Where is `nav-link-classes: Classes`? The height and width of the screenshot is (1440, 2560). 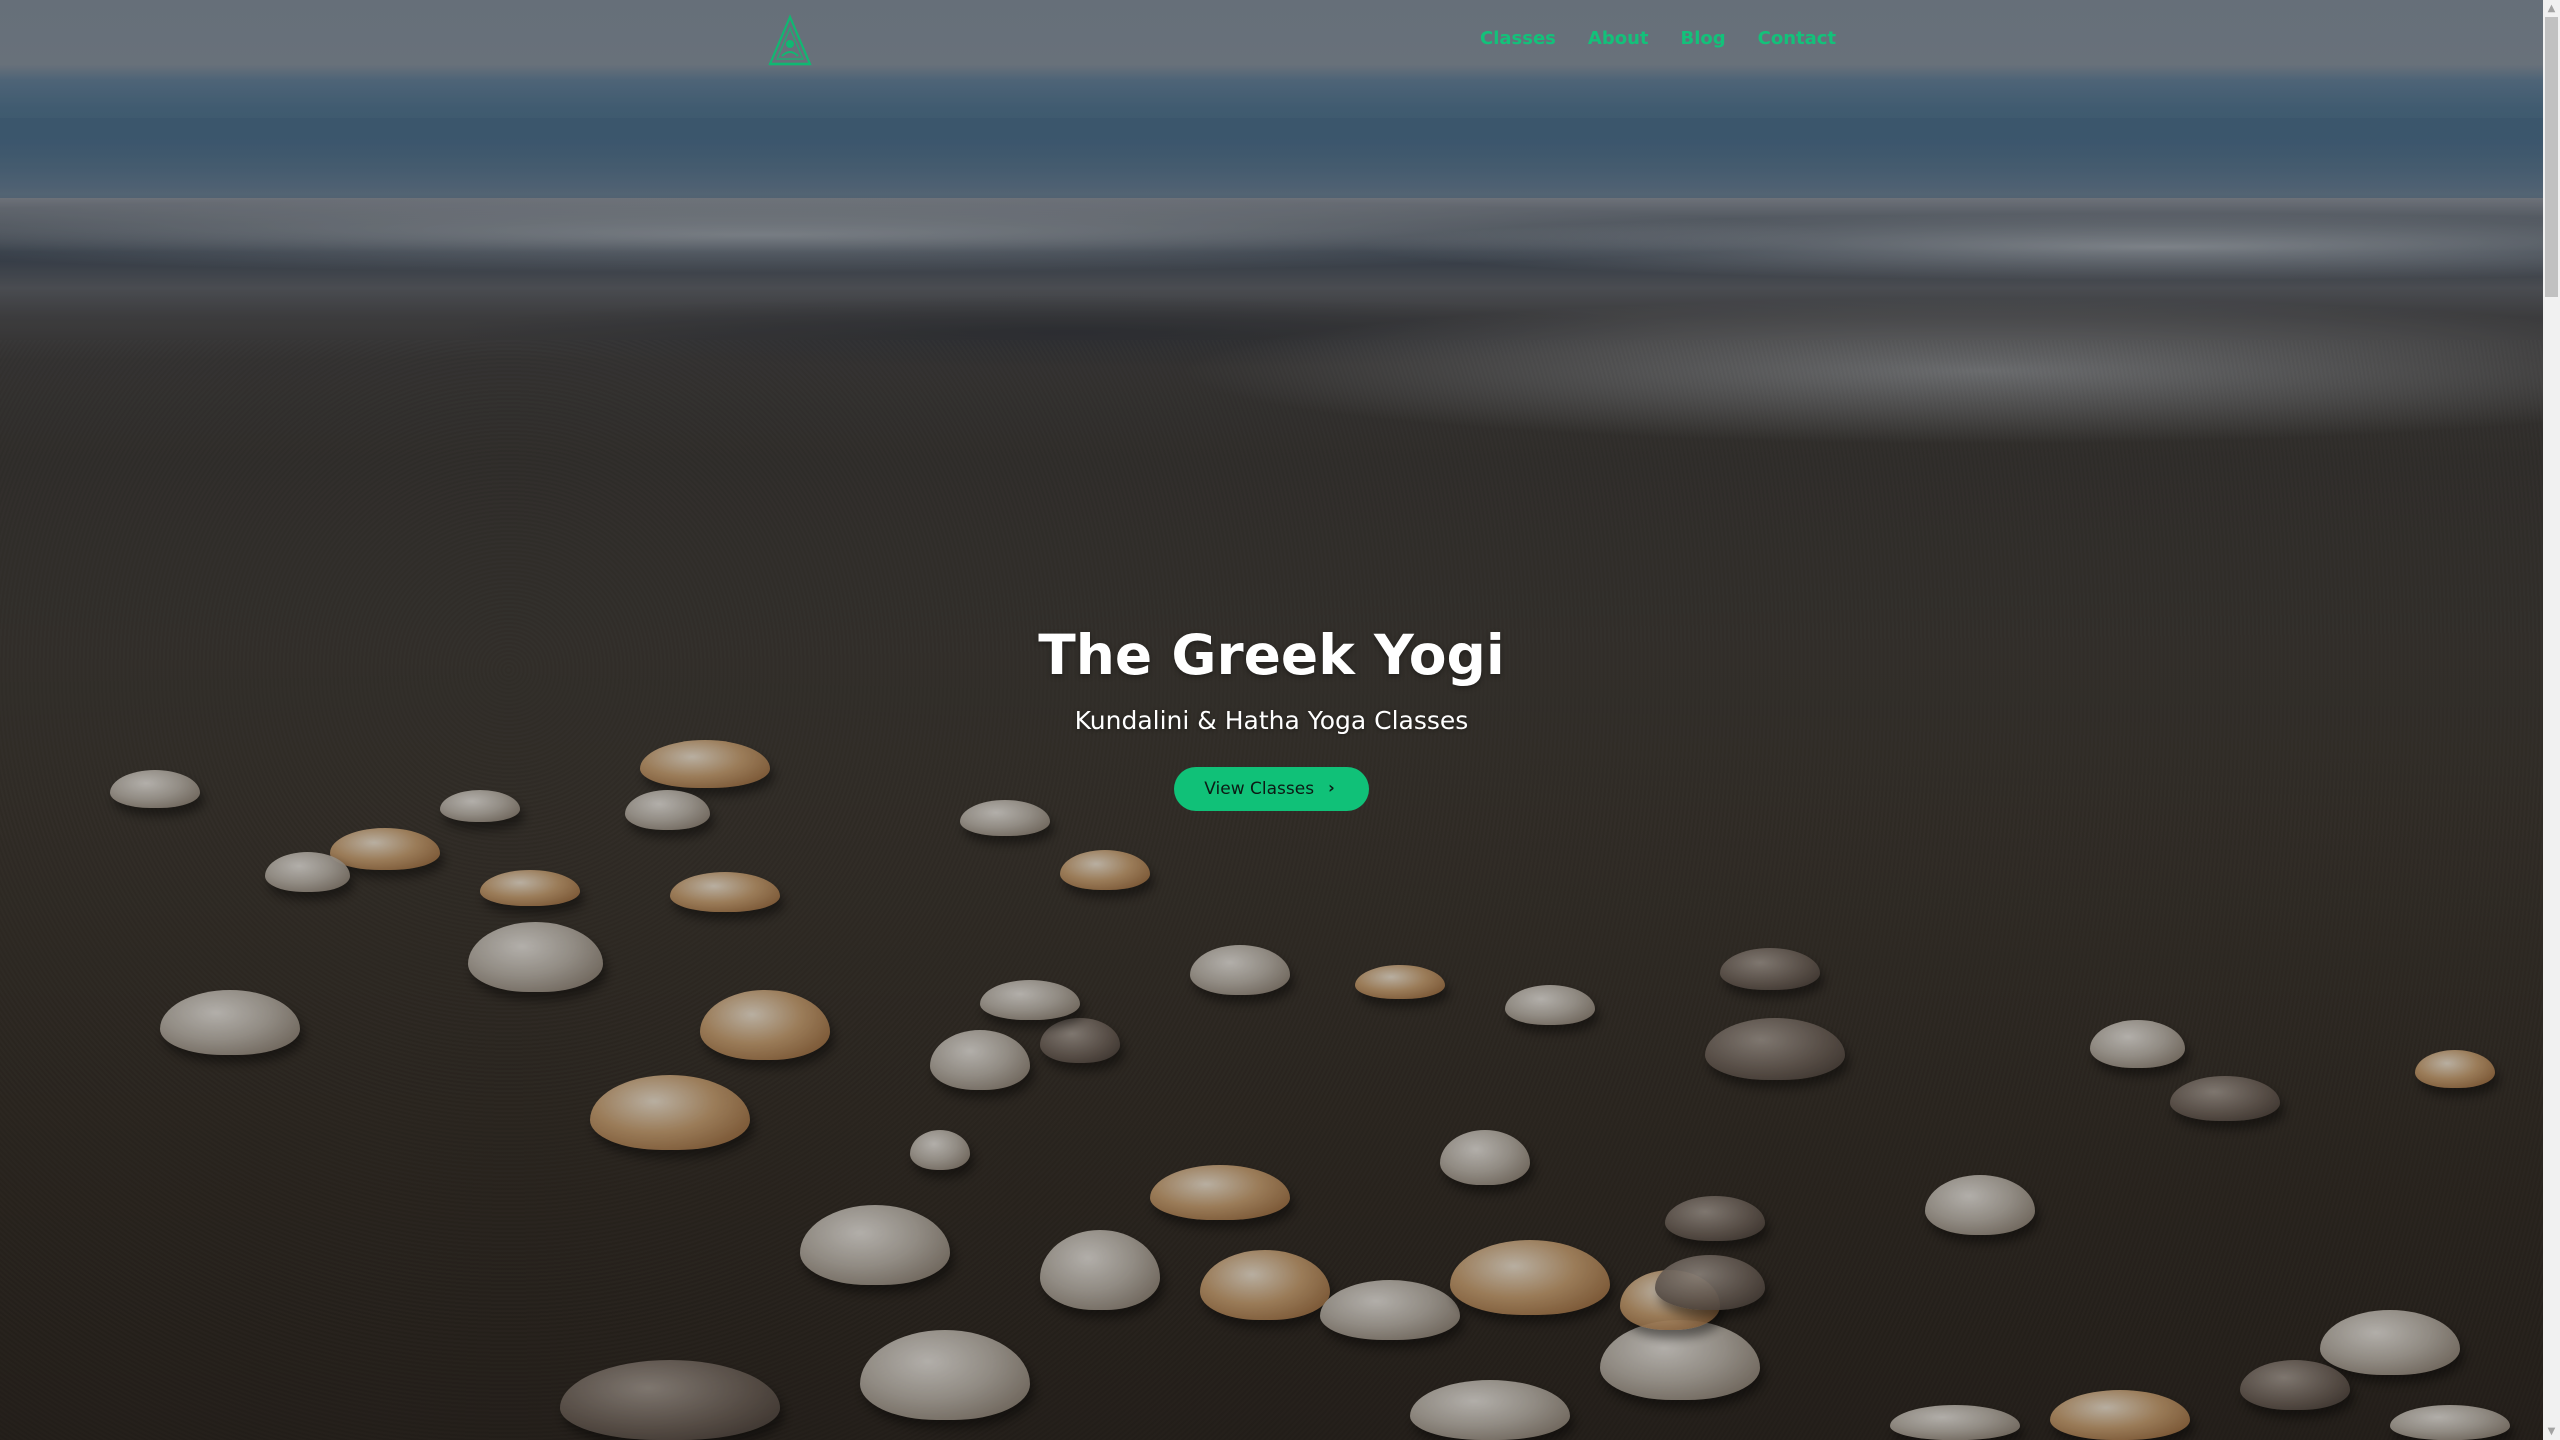 nav-link-classes: Classes is located at coordinates (1518, 39).